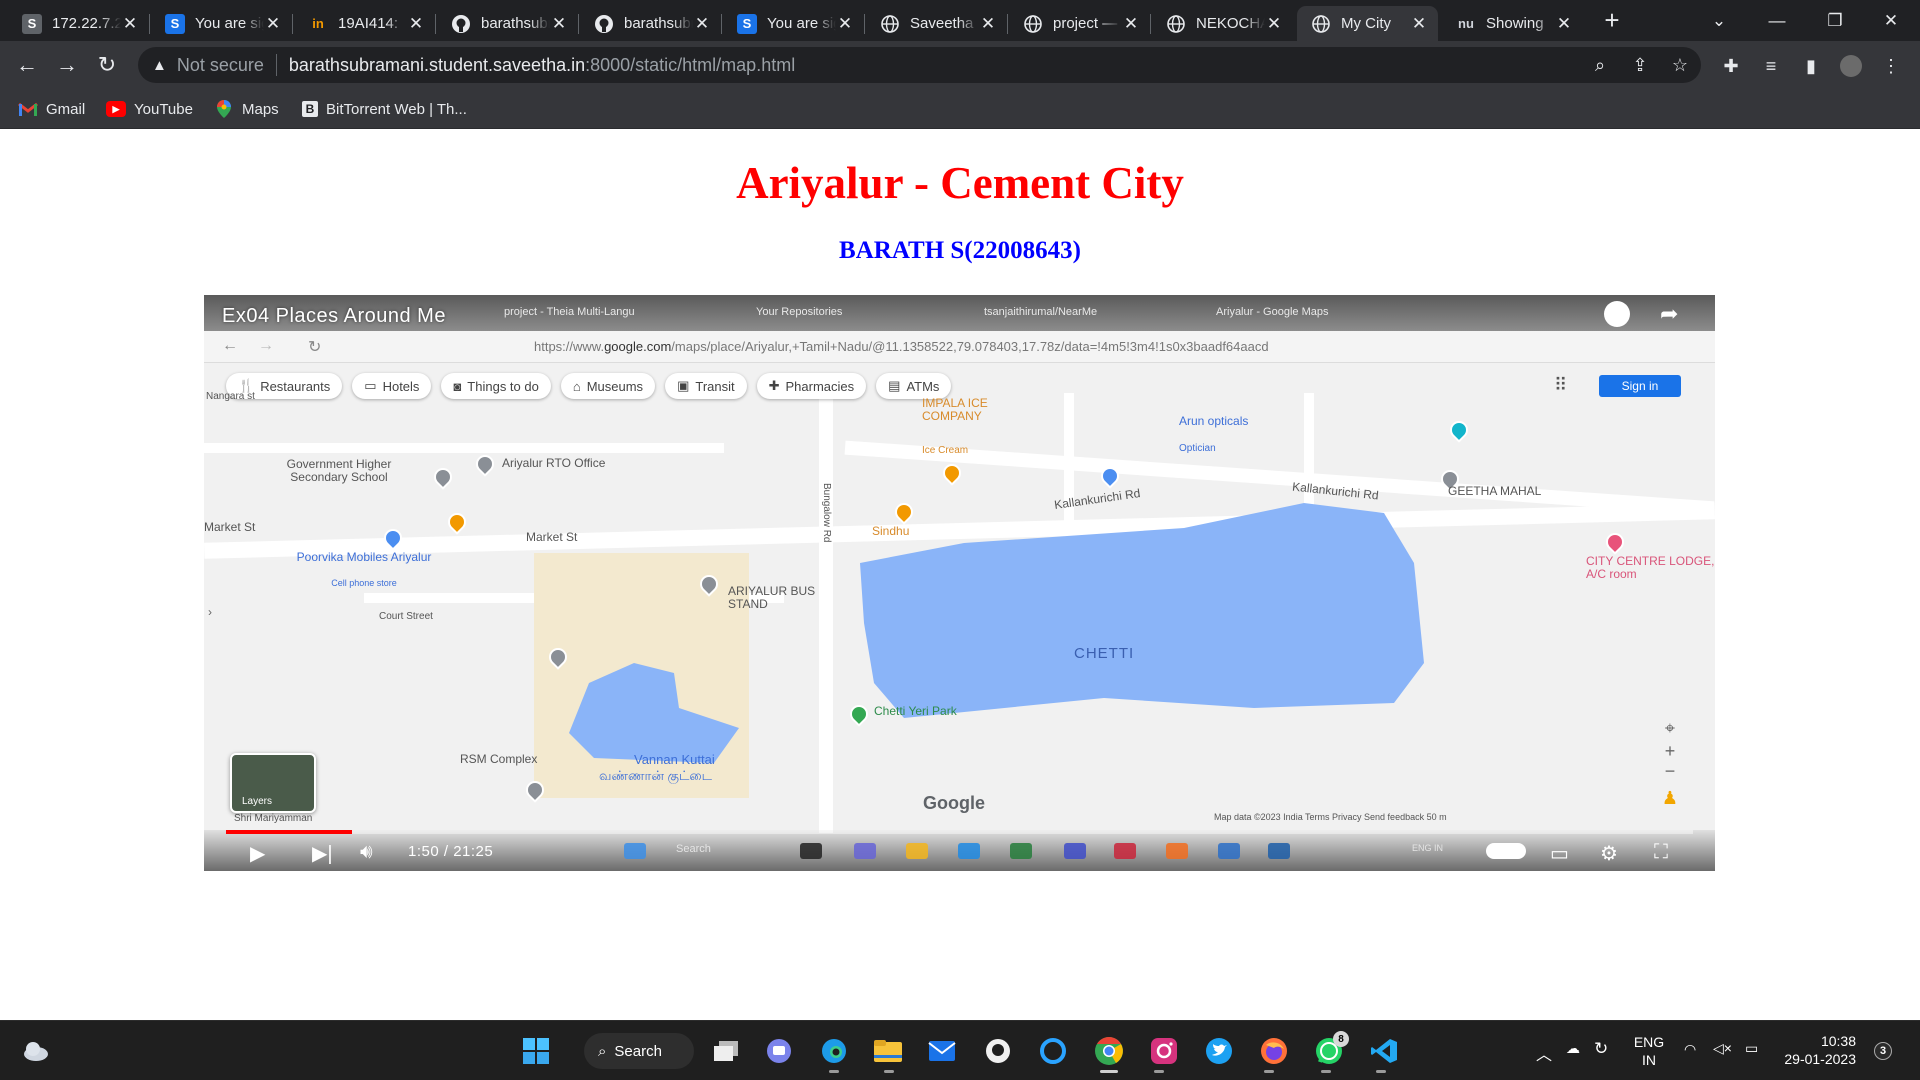 The width and height of the screenshot is (1920, 1080). Describe the element at coordinates (392, 386) in the screenshot. I see `chip-hotels: ▭ Hotels` at that location.